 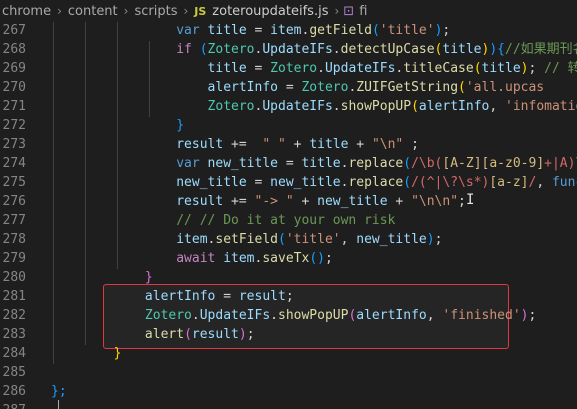 I want to click on line-number: 277, so click(x=14, y=220).